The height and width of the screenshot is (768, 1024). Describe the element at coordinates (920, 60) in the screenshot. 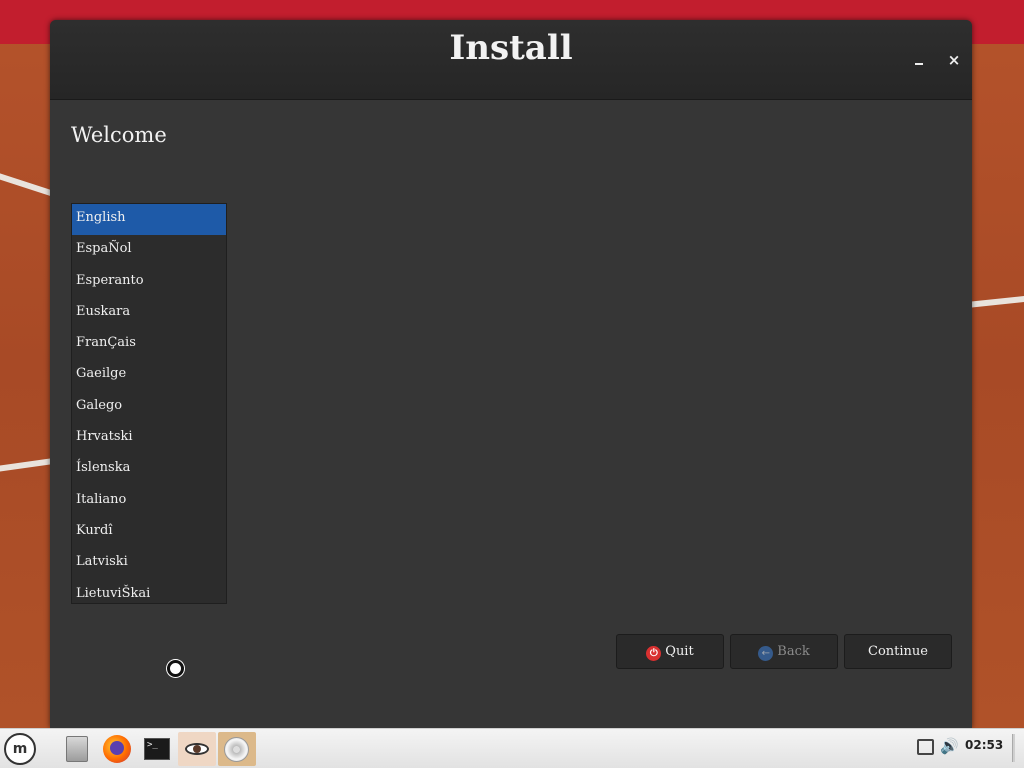

I see `minimize-button` at that location.